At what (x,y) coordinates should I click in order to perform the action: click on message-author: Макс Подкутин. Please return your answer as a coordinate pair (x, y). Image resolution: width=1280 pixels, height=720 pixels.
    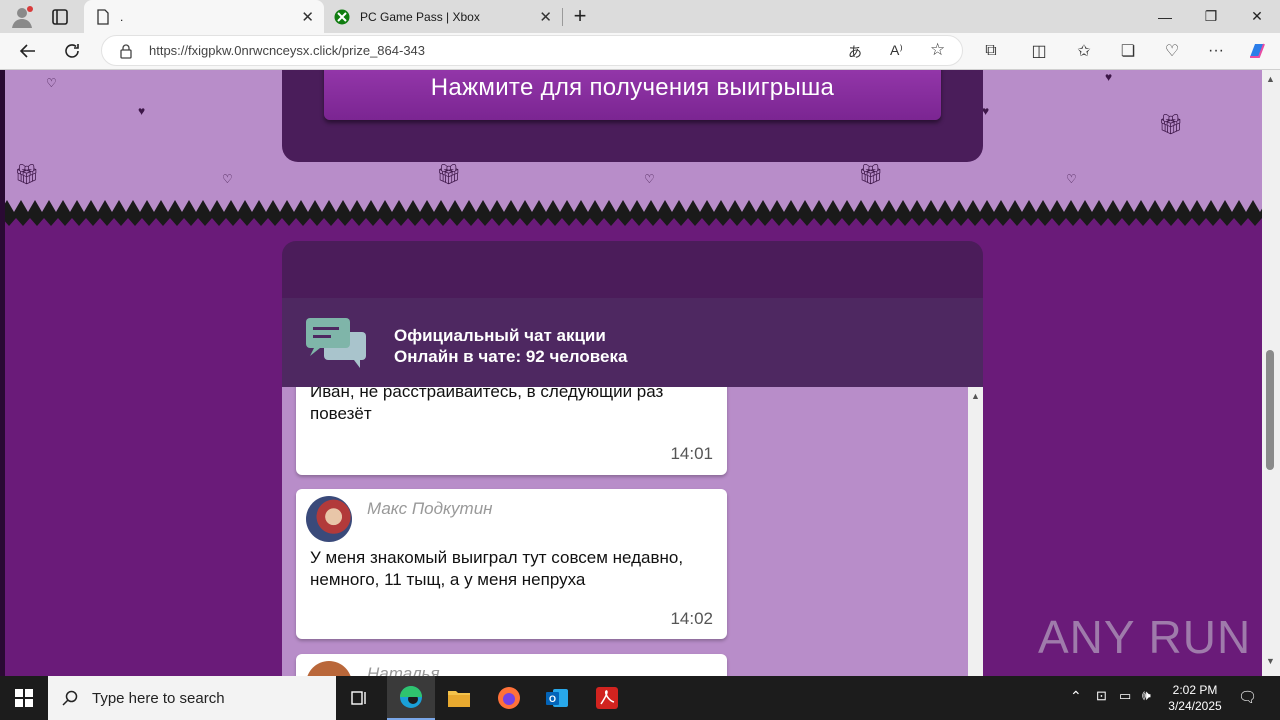
    Looking at the image, I should click on (430, 508).